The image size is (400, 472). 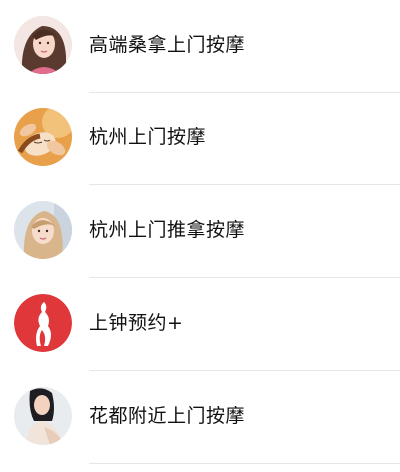 I want to click on divider, so click(x=244, y=463).